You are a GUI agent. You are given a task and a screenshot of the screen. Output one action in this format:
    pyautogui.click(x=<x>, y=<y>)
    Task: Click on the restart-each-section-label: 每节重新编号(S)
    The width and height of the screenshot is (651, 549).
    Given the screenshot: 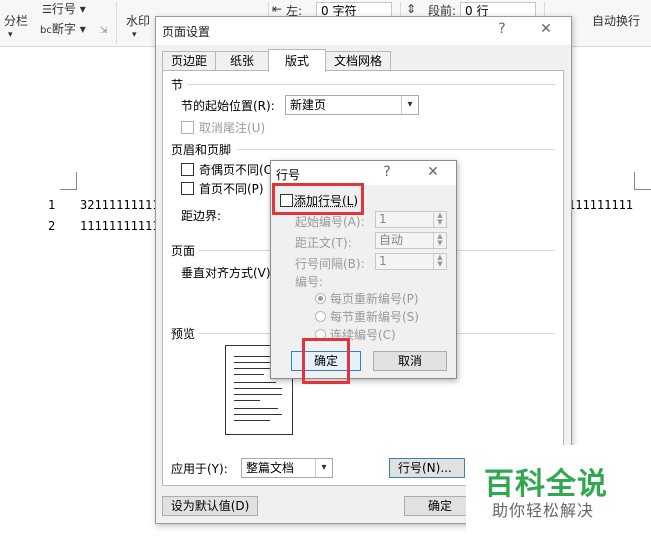 What is the action you would take?
    pyautogui.click(x=374, y=317)
    